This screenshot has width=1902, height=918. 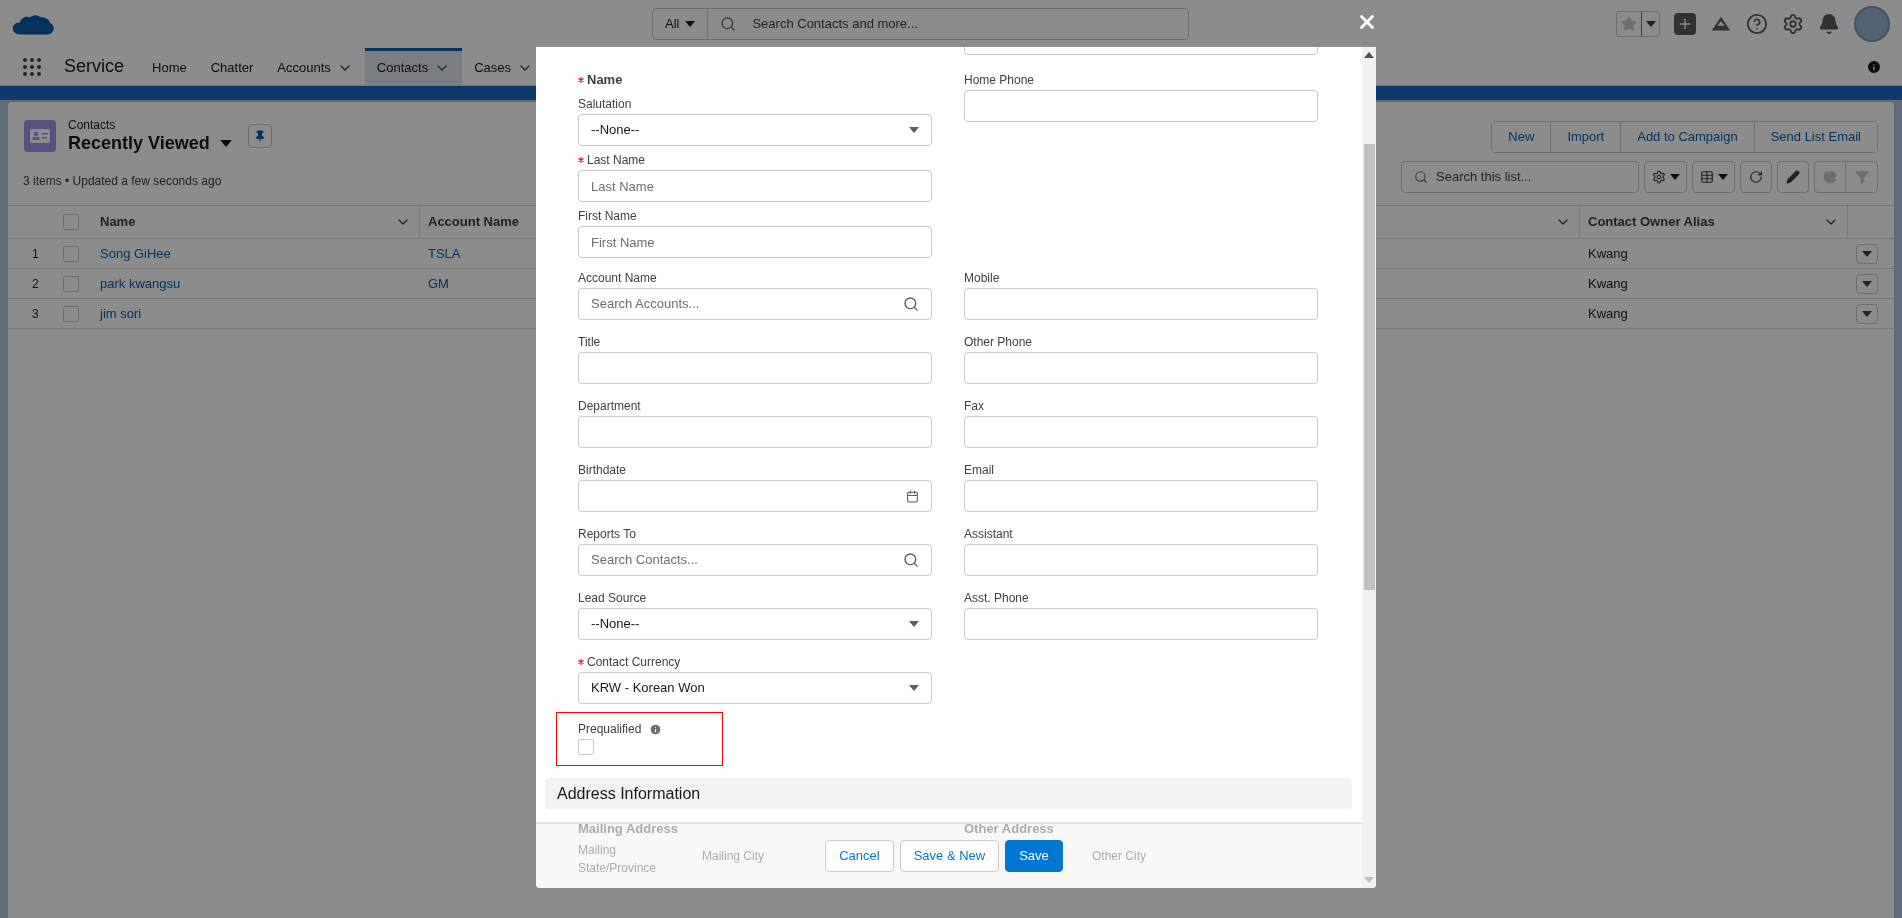 What do you see at coordinates (859, 856) in the screenshot?
I see `footer-button: Cancel` at bounding box center [859, 856].